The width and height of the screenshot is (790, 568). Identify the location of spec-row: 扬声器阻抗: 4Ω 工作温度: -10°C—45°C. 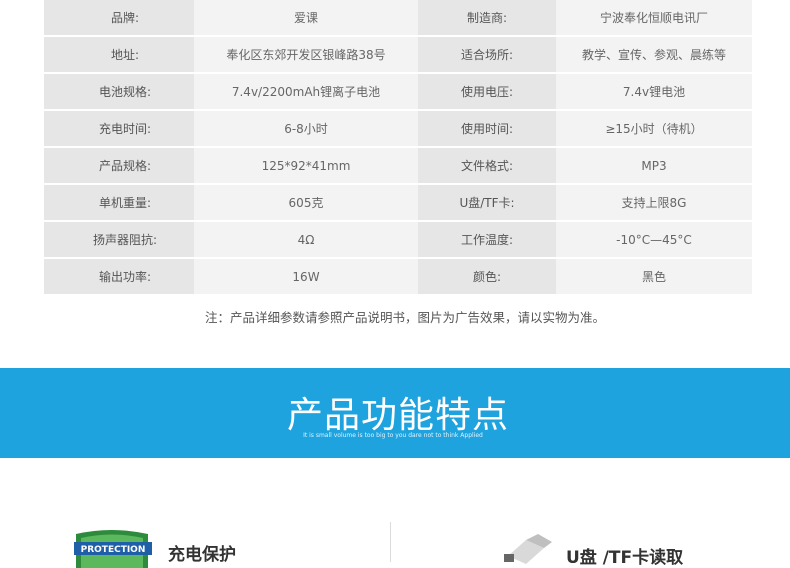
(398, 240).